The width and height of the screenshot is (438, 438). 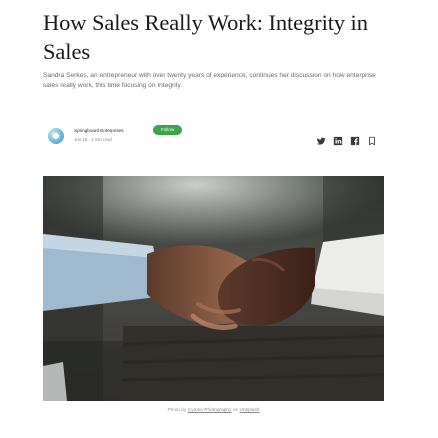 What do you see at coordinates (235, 410) in the screenshot?
I see `caption-on: on` at bounding box center [235, 410].